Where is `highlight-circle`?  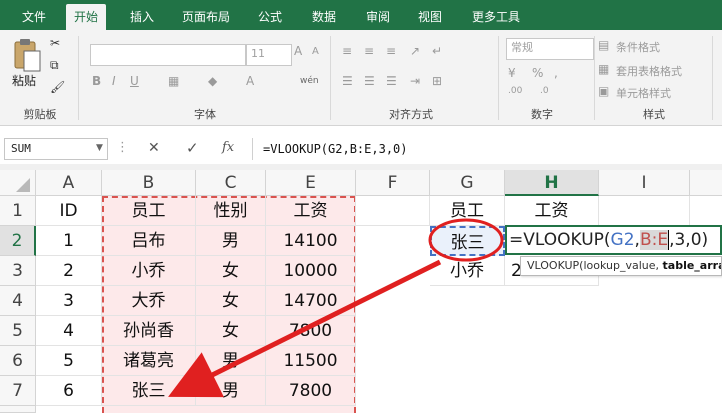 highlight-circle is located at coordinates (466, 240).